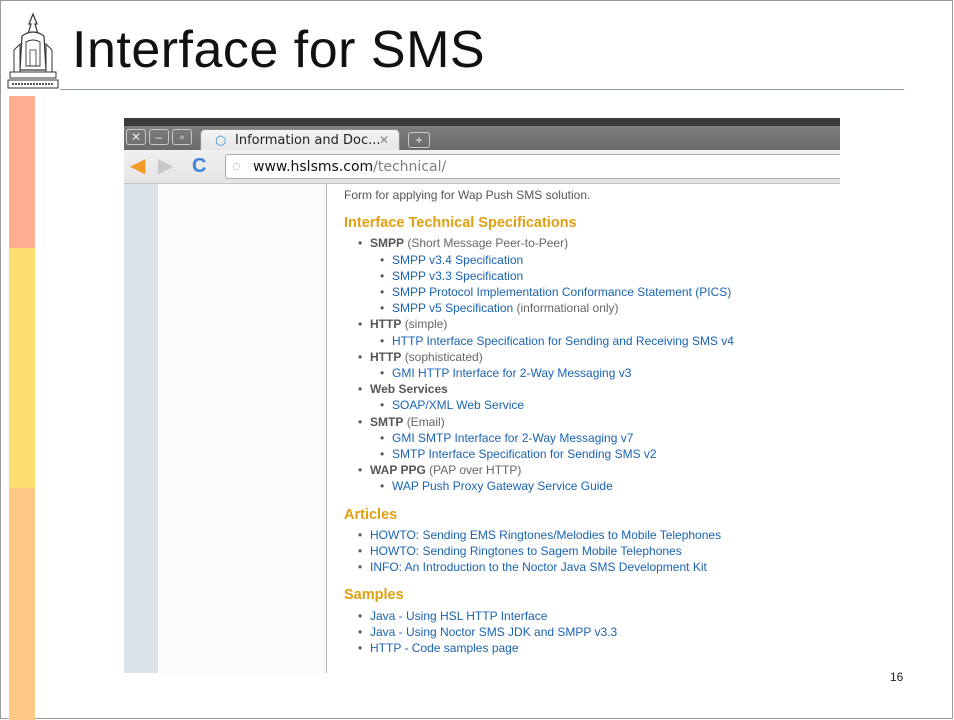  Describe the element at coordinates (482, 122) in the screenshot. I see `window-top-strip` at that location.